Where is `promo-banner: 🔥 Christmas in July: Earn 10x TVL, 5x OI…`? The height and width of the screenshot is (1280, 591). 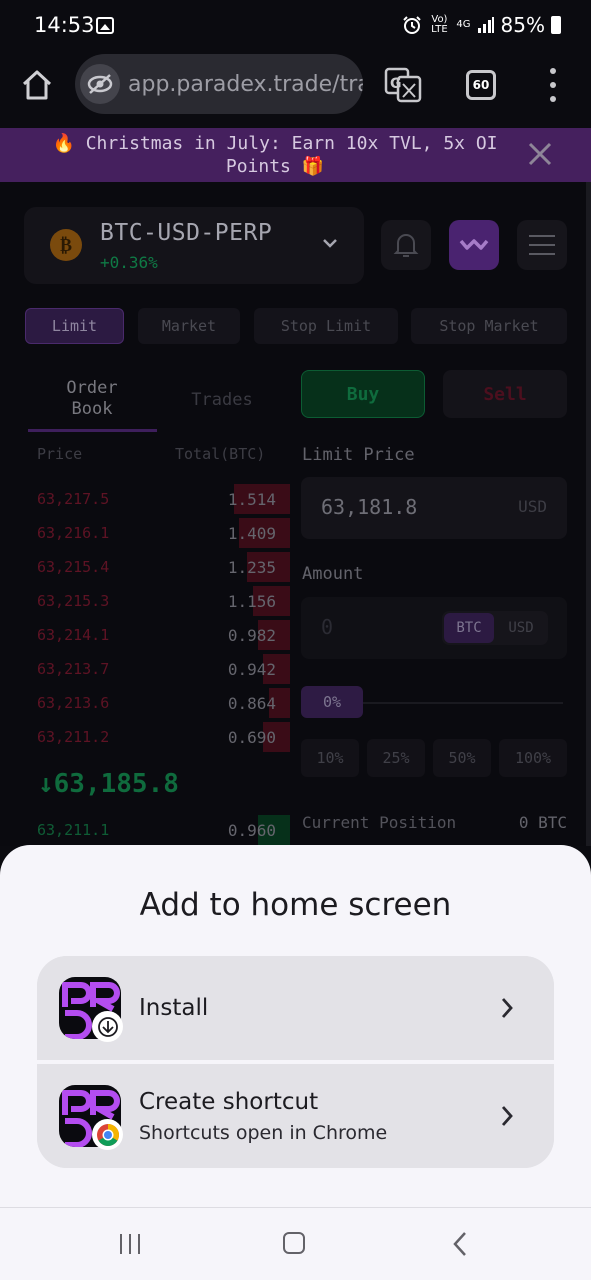 promo-banner: 🔥 Christmas in July: Earn 10x TVL, 5x OI… is located at coordinates (295, 155).